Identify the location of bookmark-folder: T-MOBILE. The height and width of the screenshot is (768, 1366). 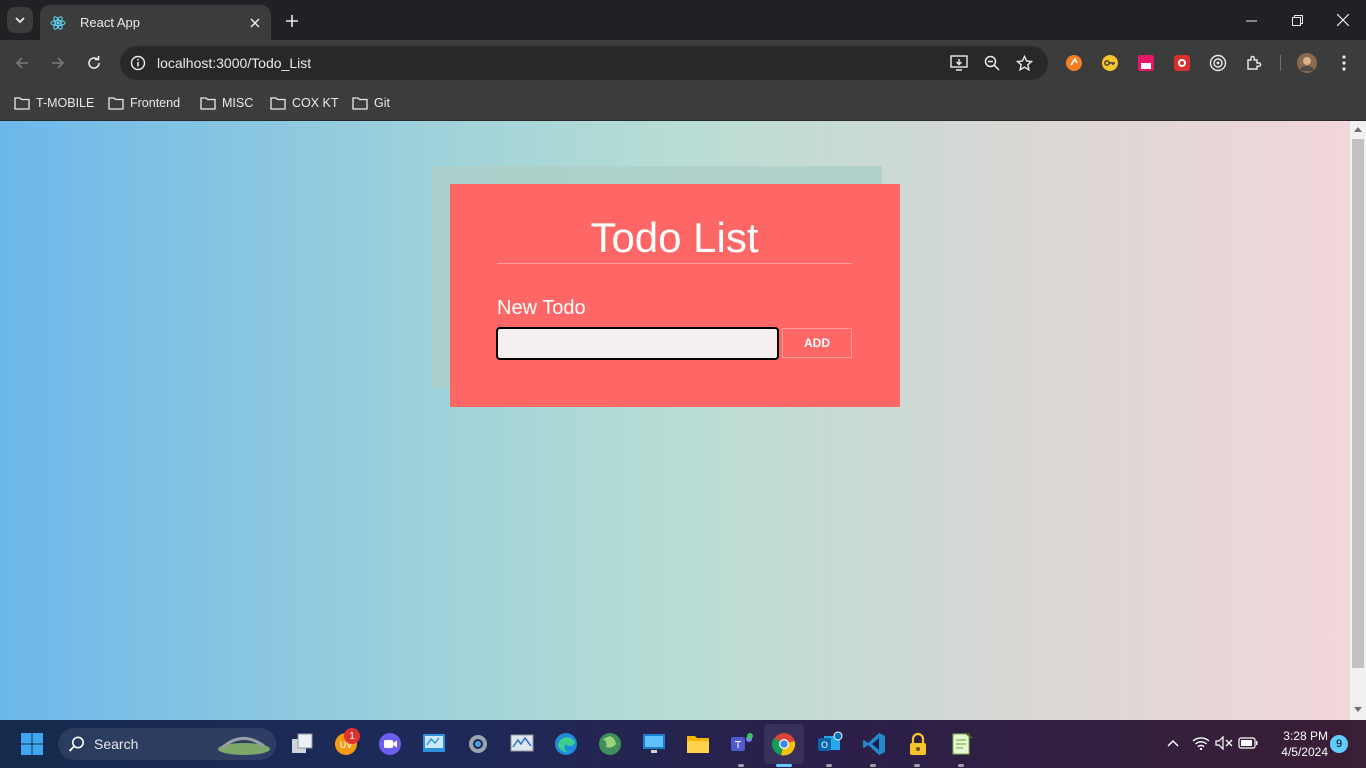
(54, 103).